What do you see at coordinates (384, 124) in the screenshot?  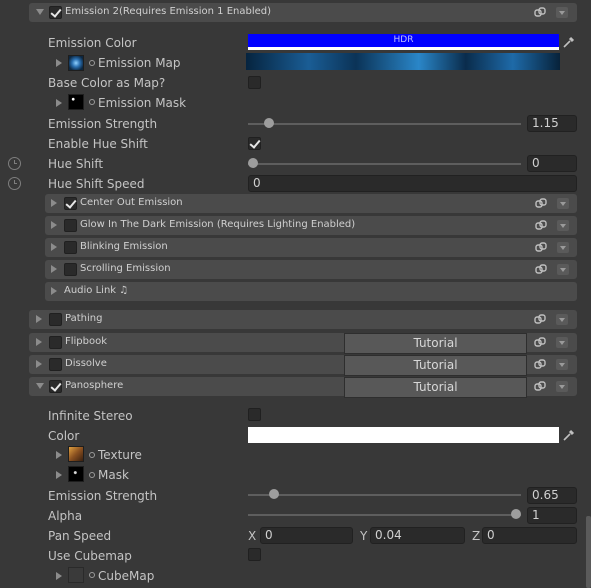 I see `emission-strength-slider-track` at bounding box center [384, 124].